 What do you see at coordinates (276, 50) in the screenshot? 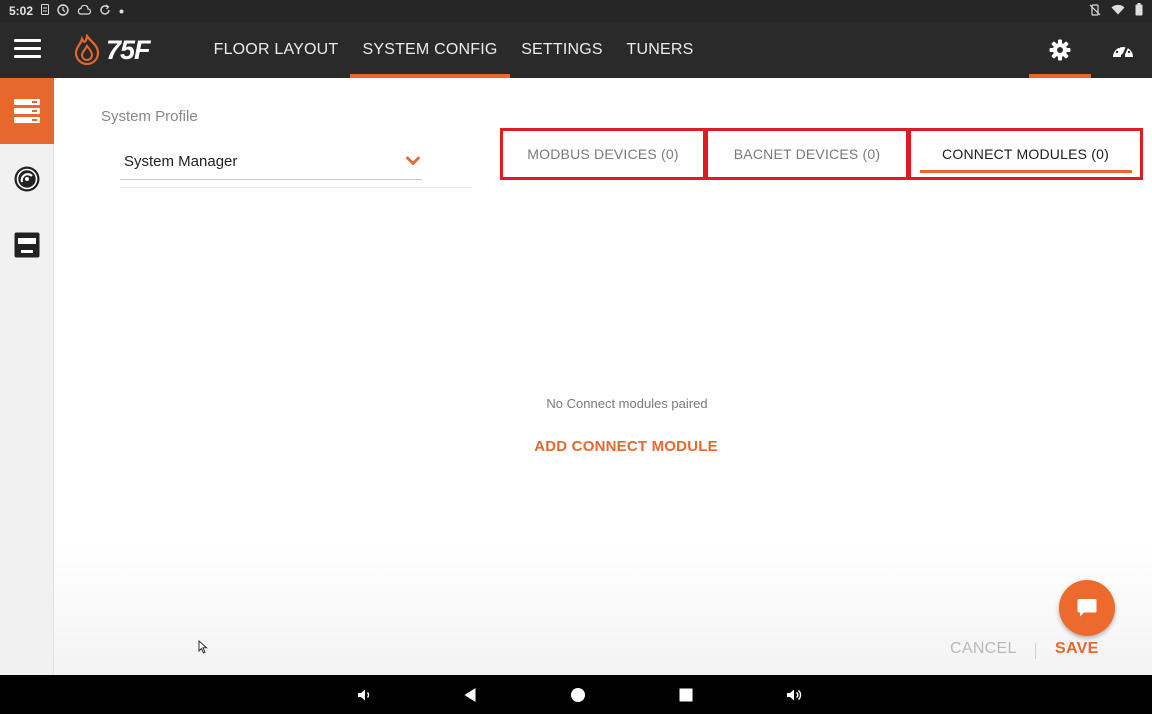
I see `nav-tab-floor-layout: FLOOR LAYOUT` at bounding box center [276, 50].